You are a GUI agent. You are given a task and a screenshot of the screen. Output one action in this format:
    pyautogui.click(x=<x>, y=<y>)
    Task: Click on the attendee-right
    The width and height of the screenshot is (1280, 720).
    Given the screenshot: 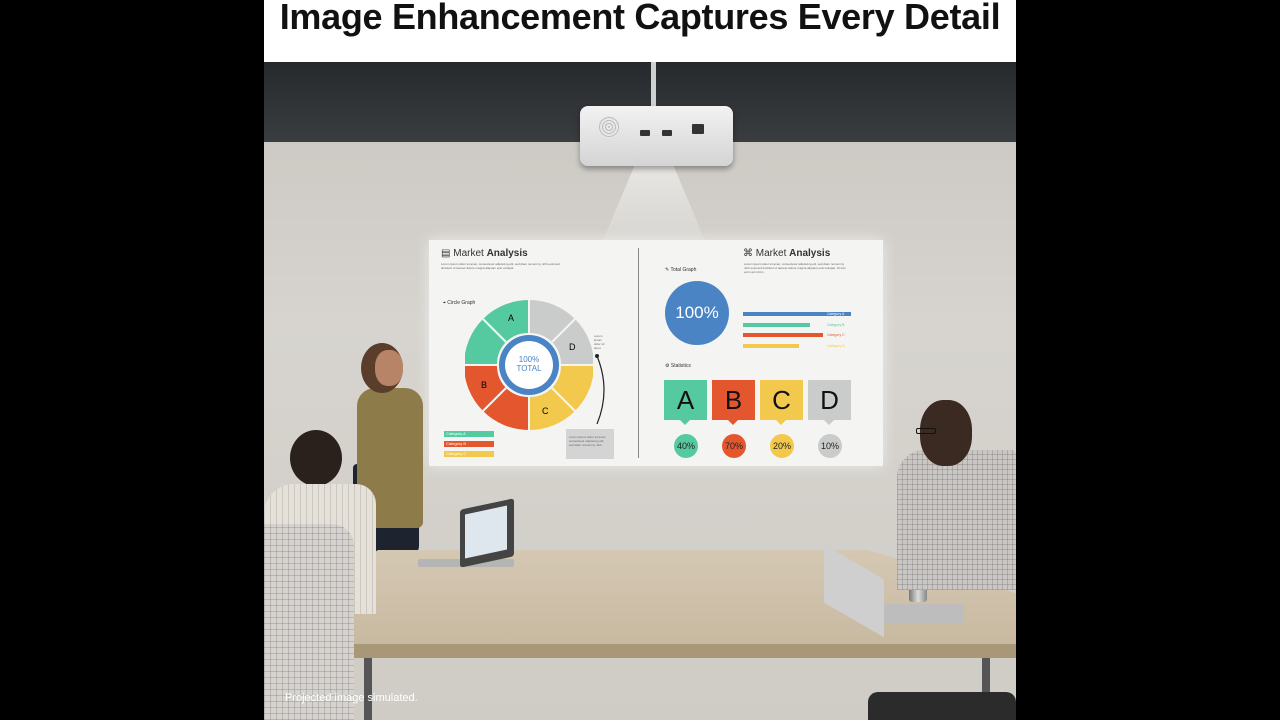 What is the action you would take?
    pyautogui.click(x=956, y=520)
    